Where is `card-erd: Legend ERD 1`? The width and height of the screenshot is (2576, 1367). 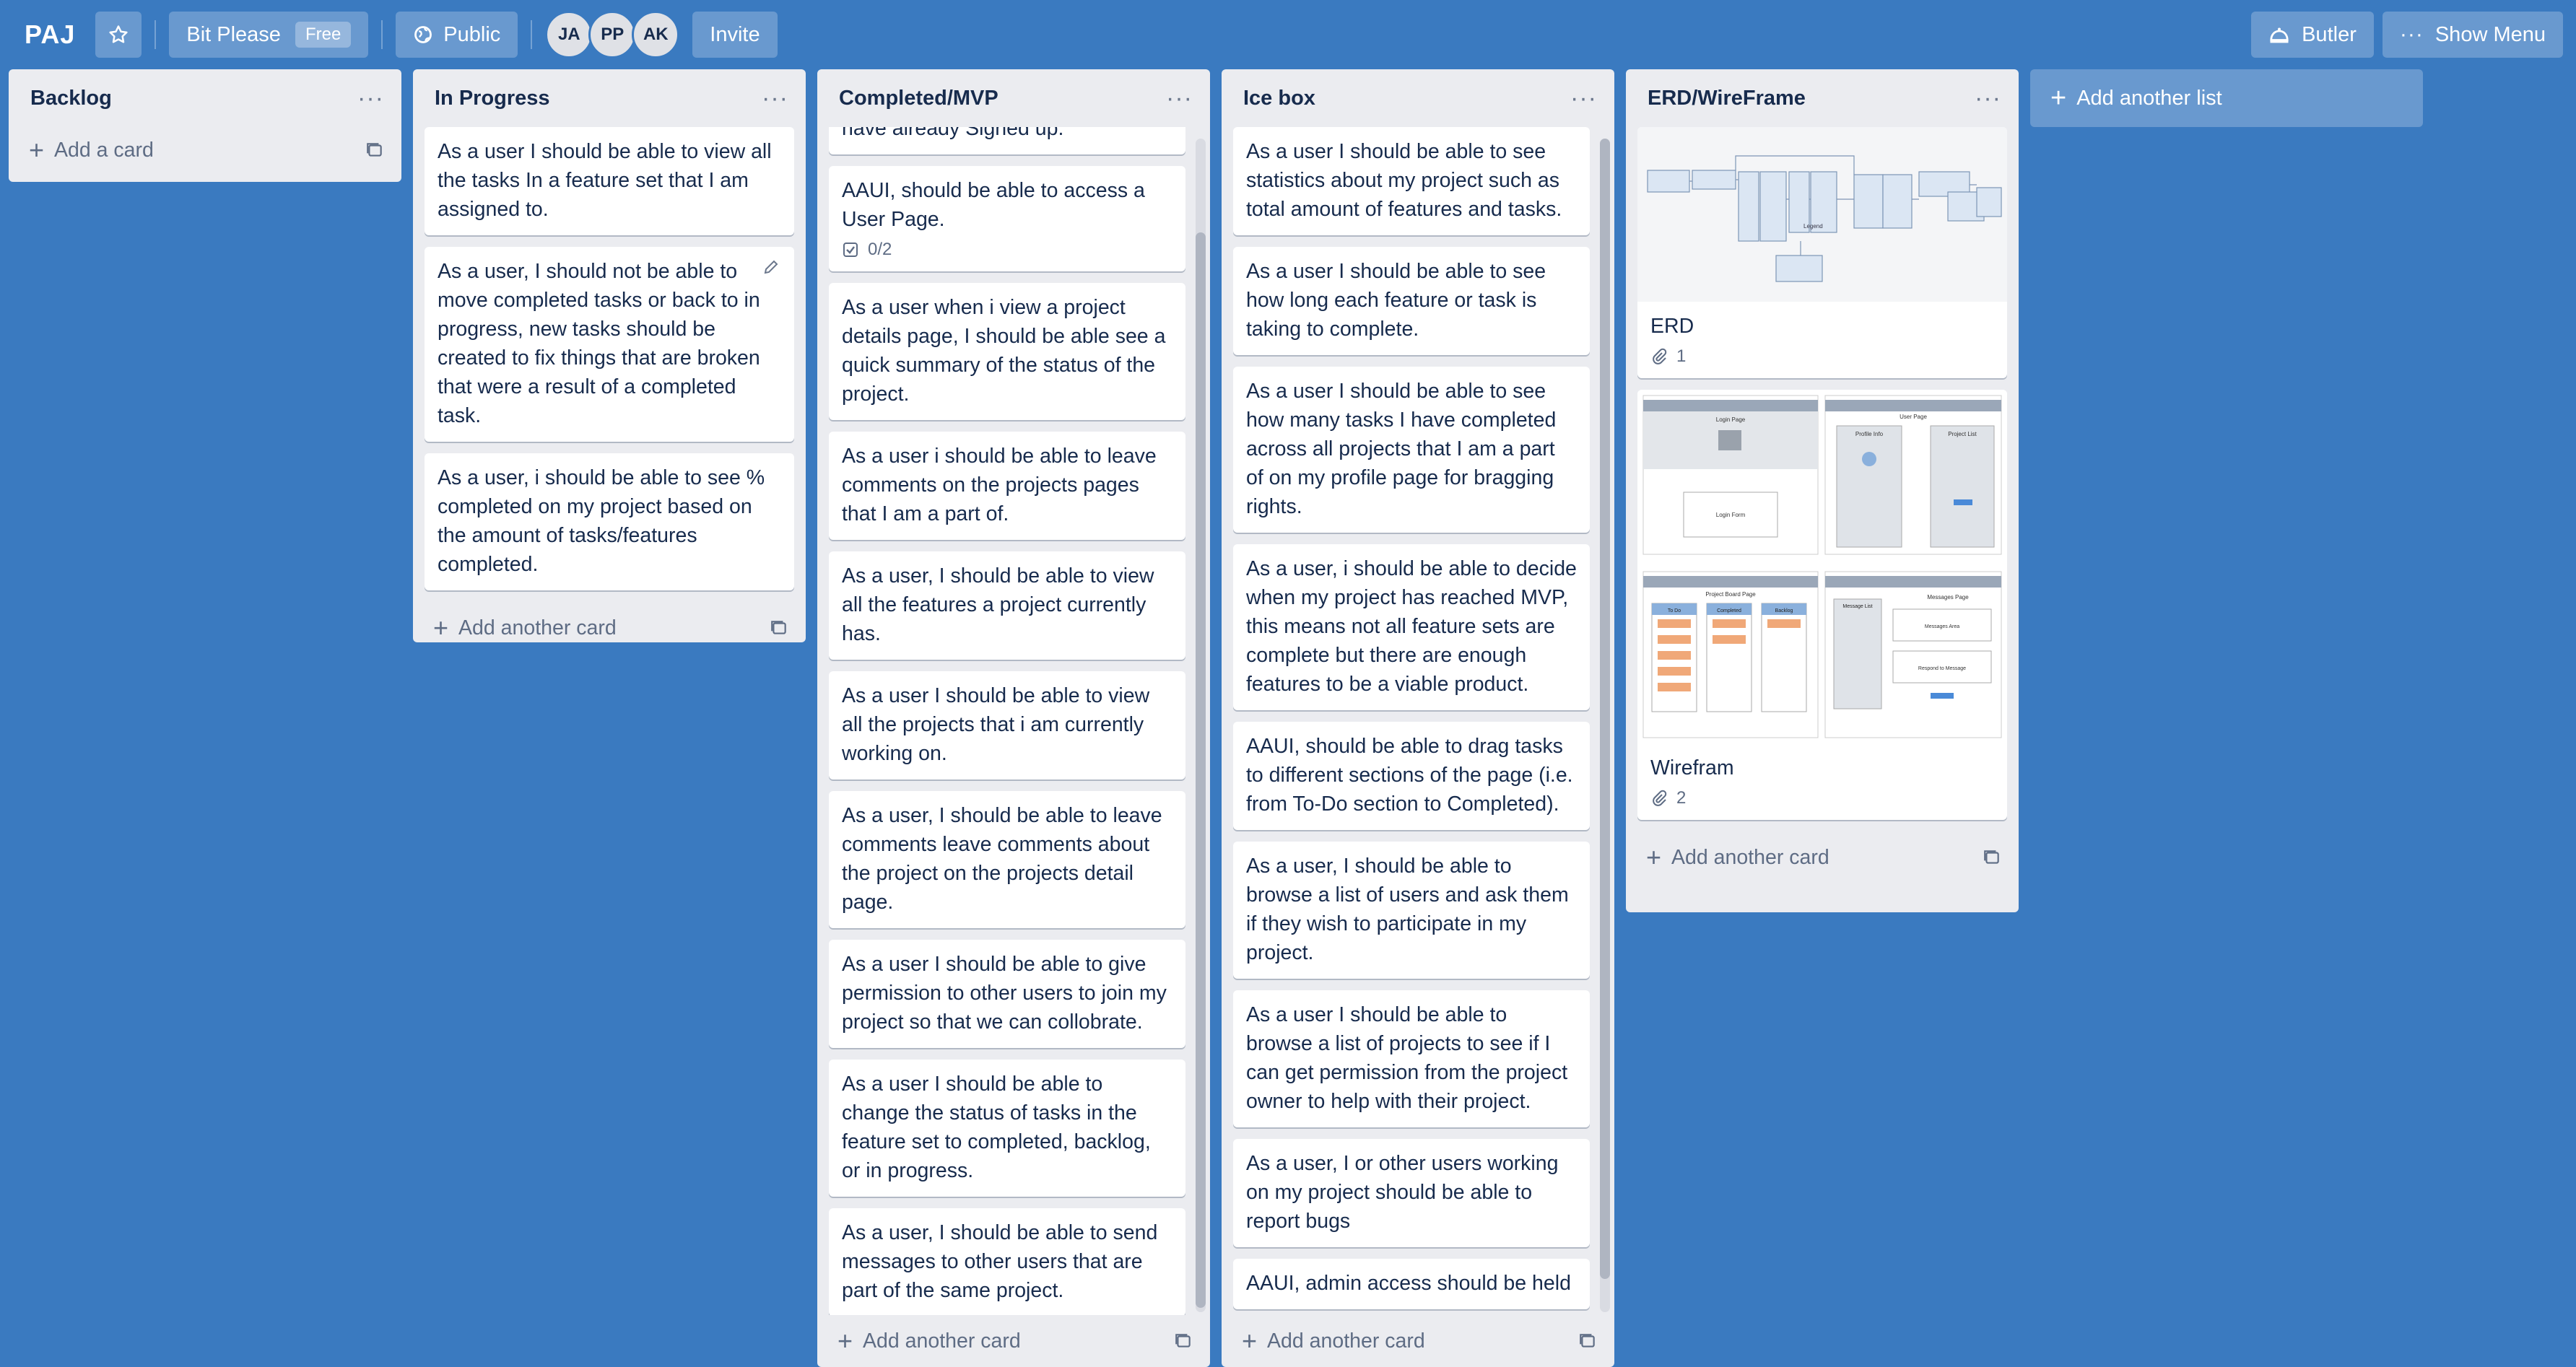 card-erd: Legend ERD 1 is located at coordinates (1822, 253).